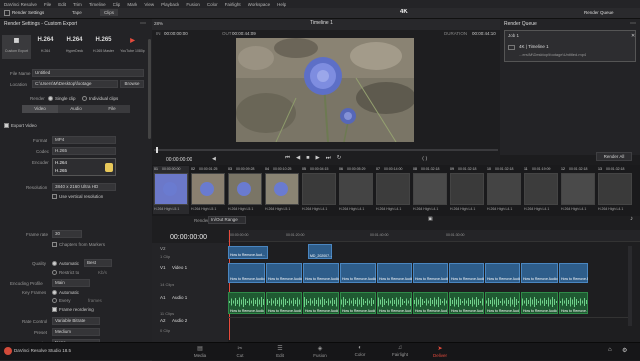 The width and height of the screenshot is (640, 361). What do you see at coordinates (76, 332) in the screenshot?
I see `preset-select: Medium` at bounding box center [76, 332].